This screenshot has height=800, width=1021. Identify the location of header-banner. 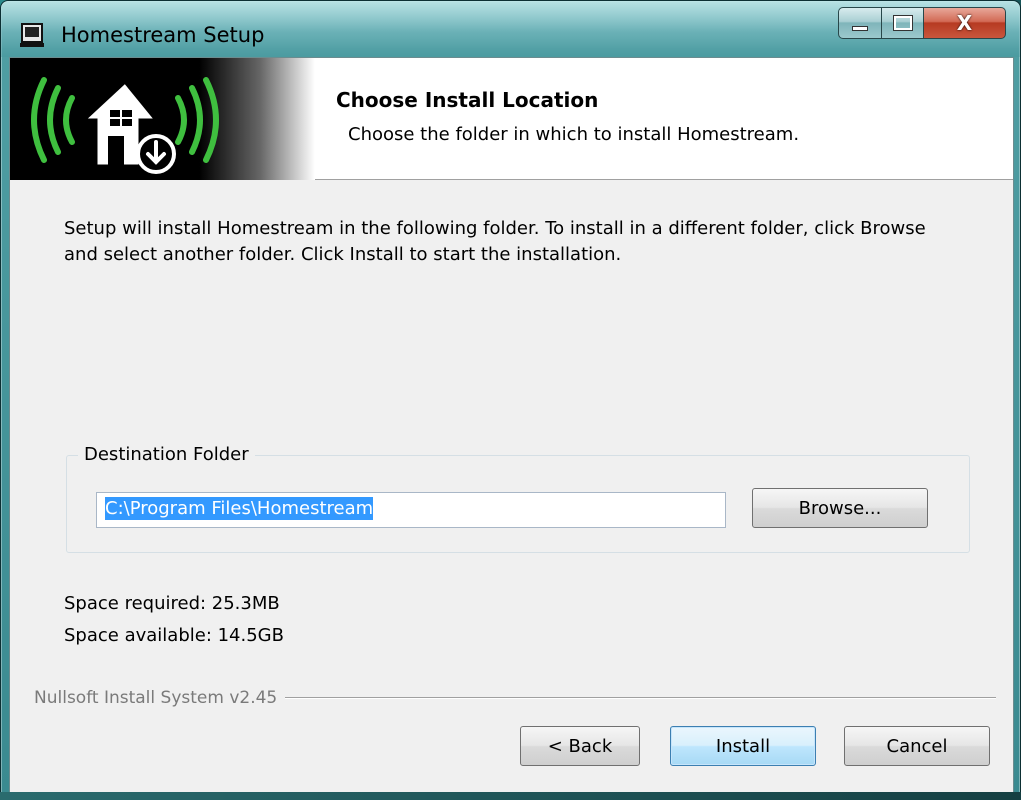
(162, 119).